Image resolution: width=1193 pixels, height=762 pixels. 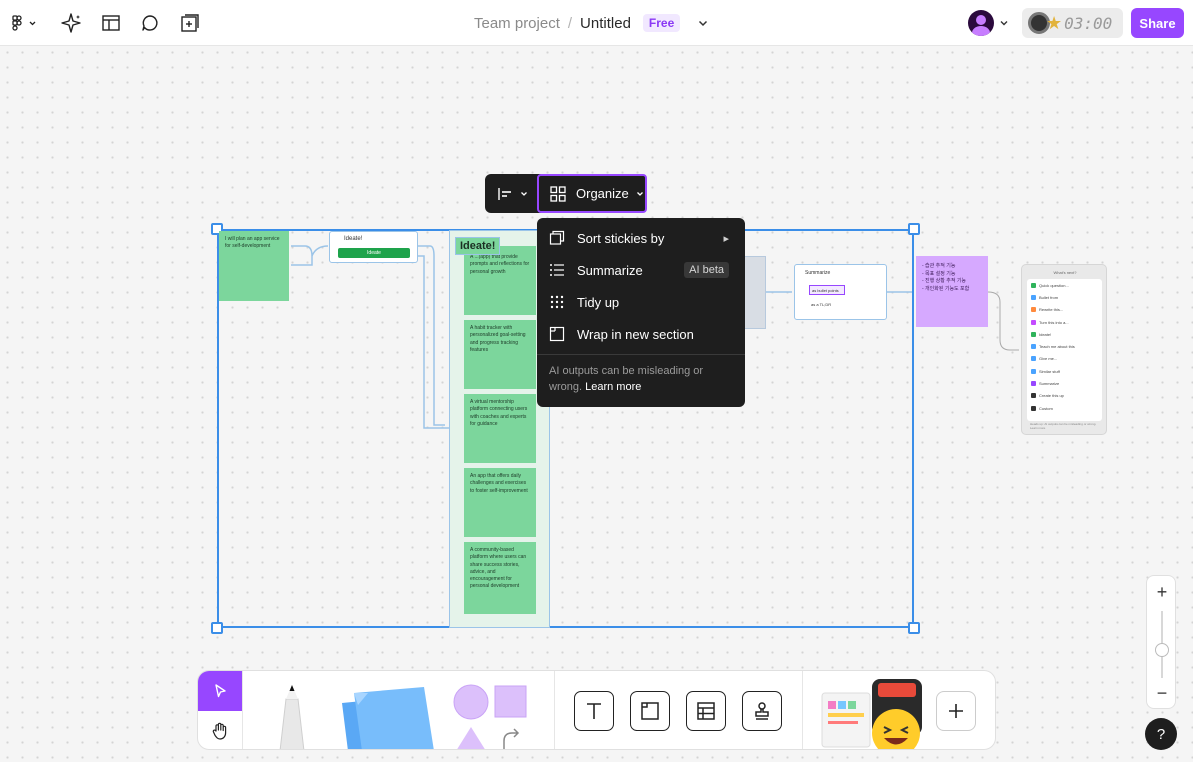 What do you see at coordinates (823, 305) in the screenshot?
I see `summarize-option-tldr: as a TL;DR` at bounding box center [823, 305].